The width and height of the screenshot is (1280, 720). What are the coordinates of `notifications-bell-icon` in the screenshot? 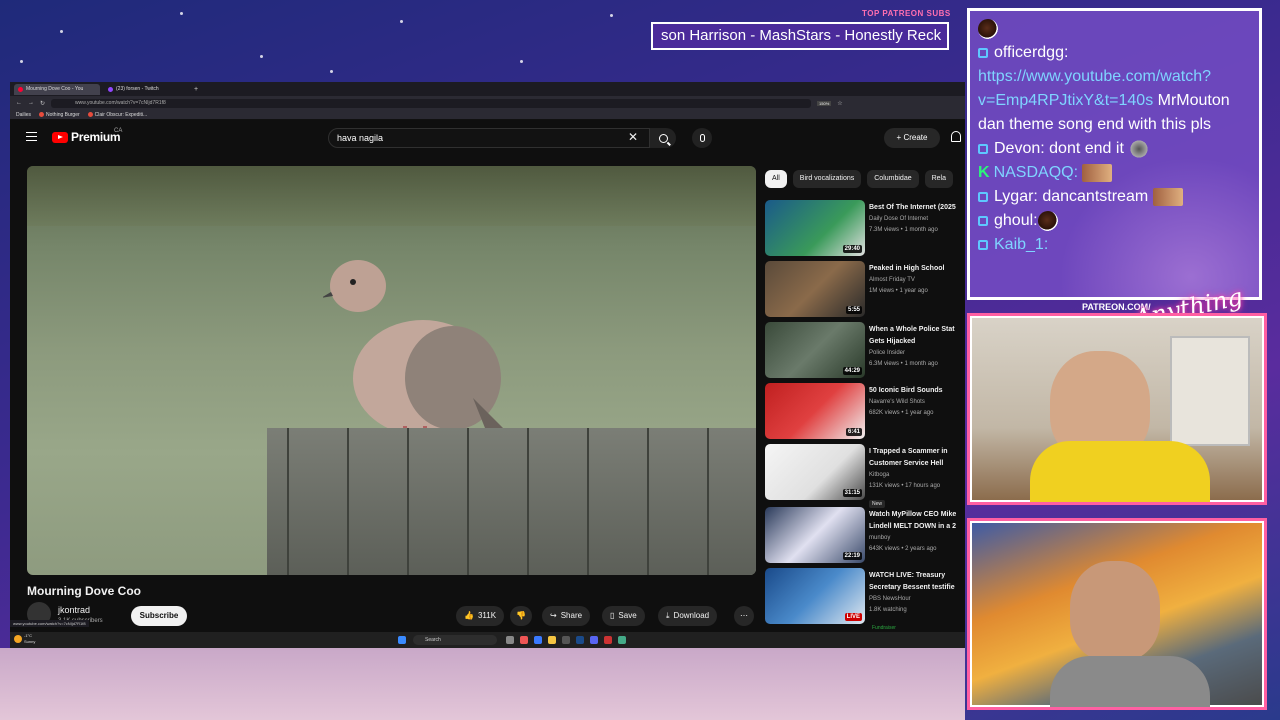 It's located at (956, 136).